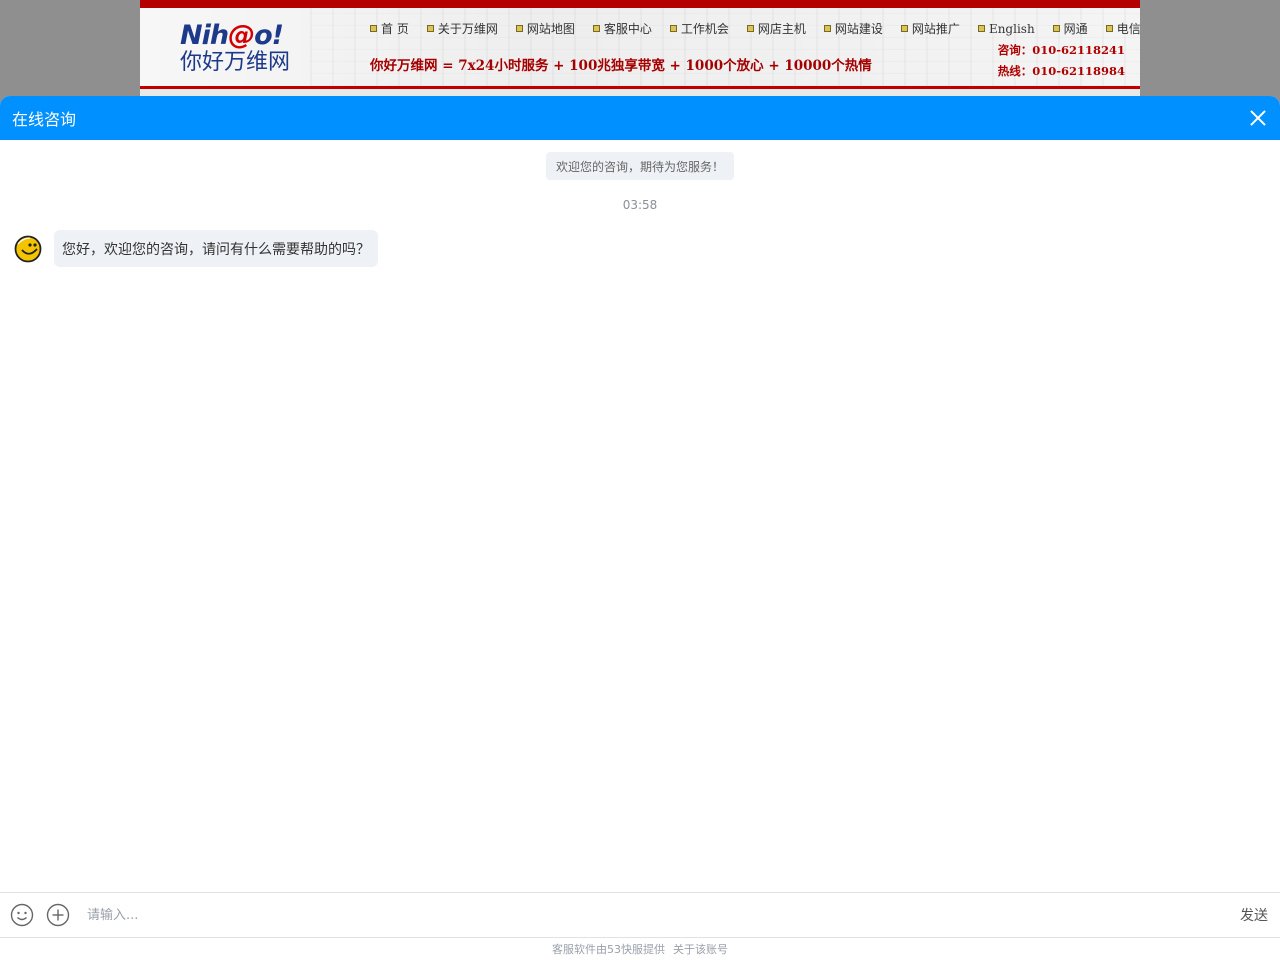  Describe the element at coordinates (640, 118) in the screenshot. I see `chat-header: 在线咨询` at that location.